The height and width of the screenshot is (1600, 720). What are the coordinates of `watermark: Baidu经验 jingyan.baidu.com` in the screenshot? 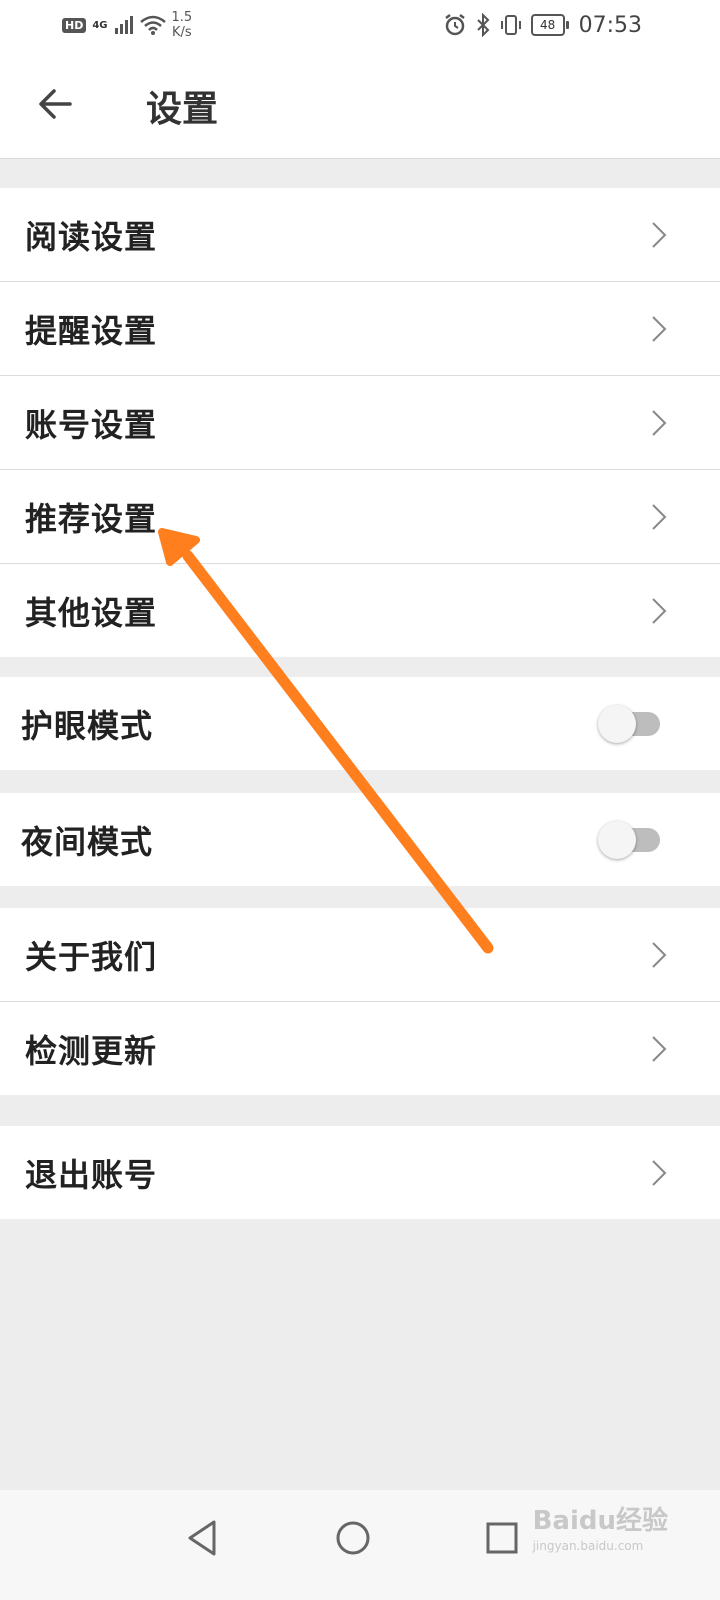 It's located at (600, 1526).